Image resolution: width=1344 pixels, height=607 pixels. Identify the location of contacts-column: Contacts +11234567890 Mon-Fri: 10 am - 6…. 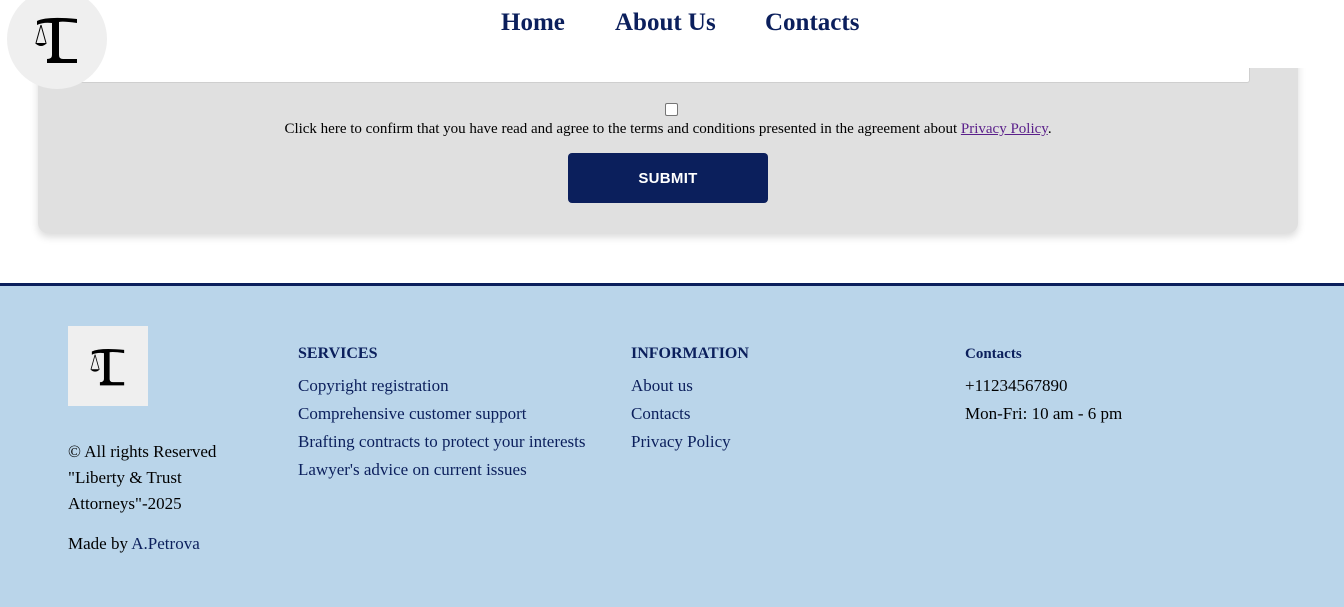
(1043, 386).